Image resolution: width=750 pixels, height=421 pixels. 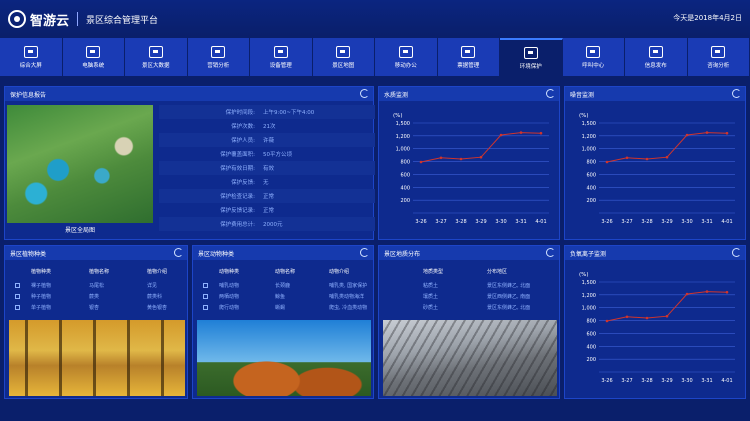 I want to click on logo: 智游云 景区综合管理平台, so click(x=83, y=19).